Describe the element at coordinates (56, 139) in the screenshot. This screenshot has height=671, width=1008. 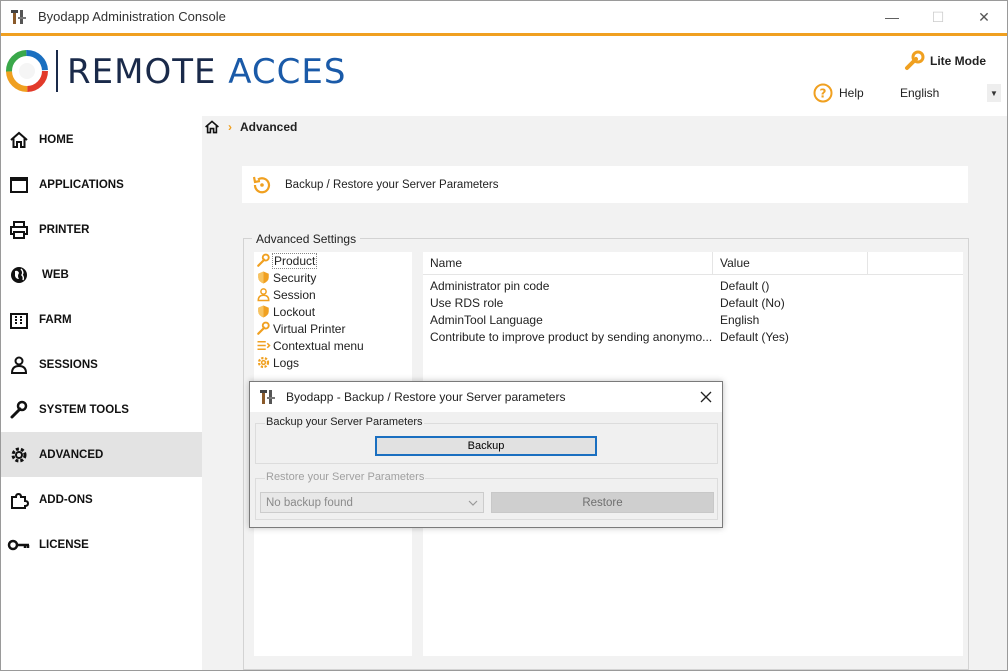
I see `sidebar-item-label: HOME` at that location.